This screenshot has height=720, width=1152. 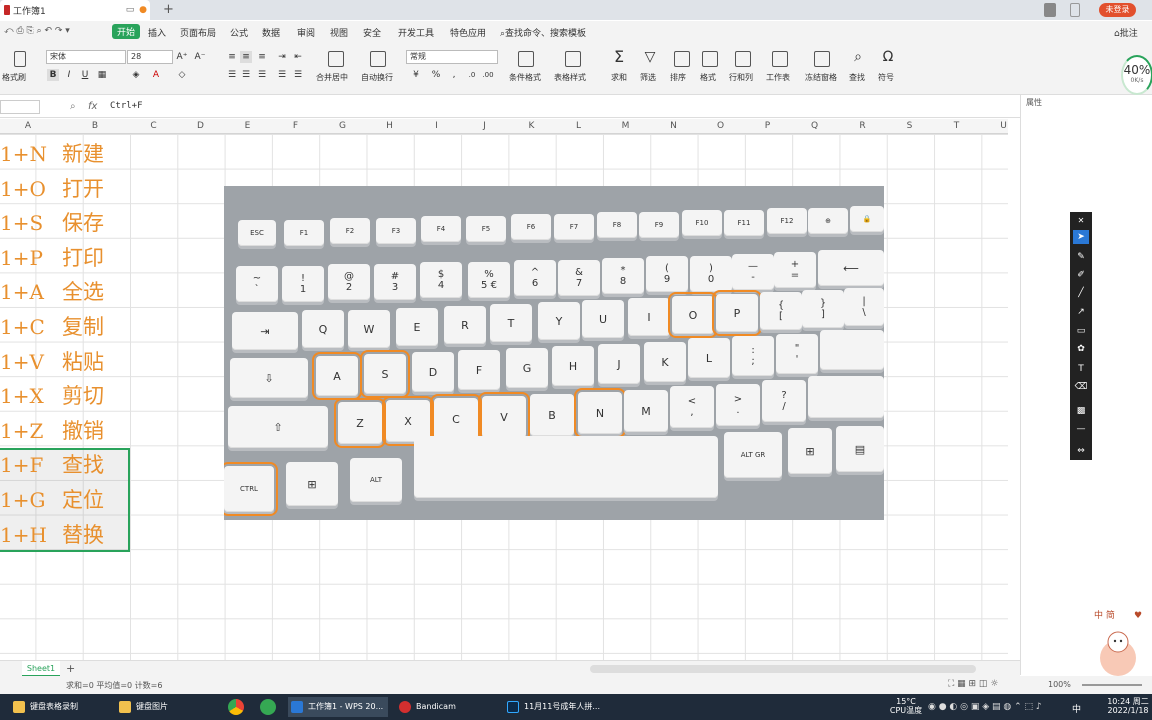 What do you see at coordinates (648, 77) in the screenshot?
I see `filter-label: 筛选` at bounding box center [648, 77].